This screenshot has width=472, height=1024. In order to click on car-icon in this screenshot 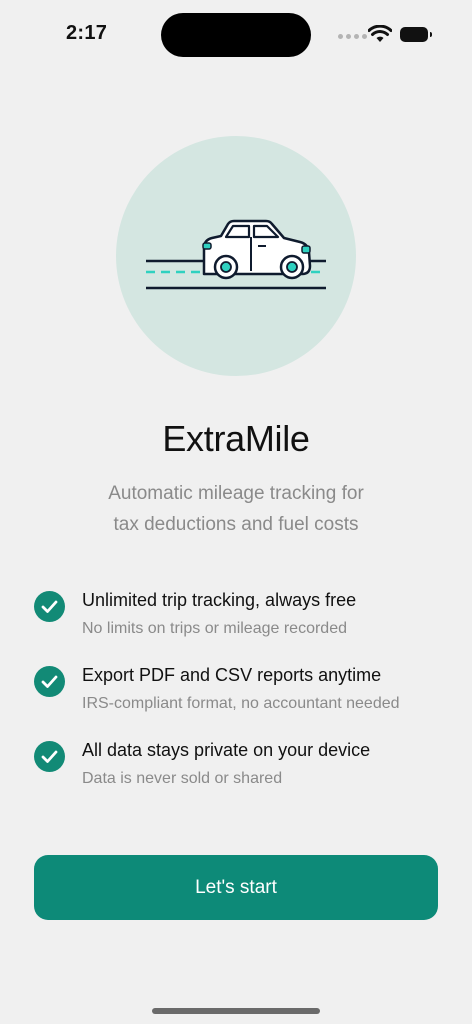, I will do `click(236, 254)`.